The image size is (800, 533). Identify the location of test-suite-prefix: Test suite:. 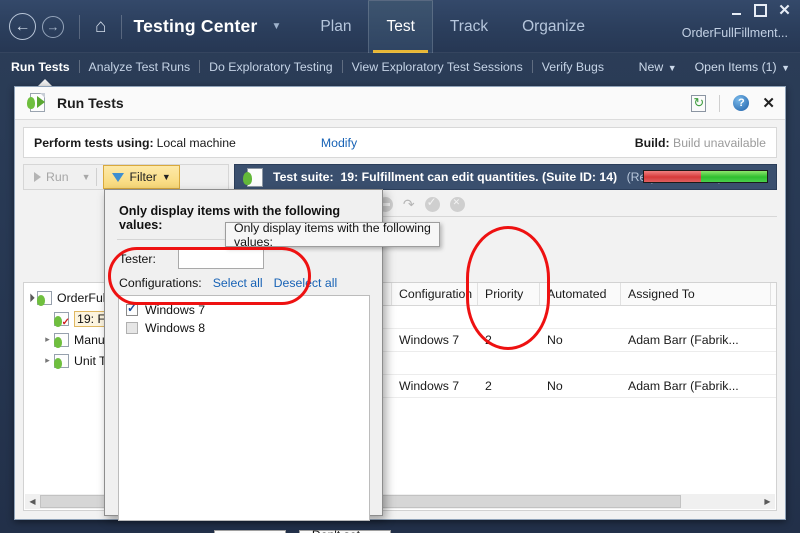
(303, 177).